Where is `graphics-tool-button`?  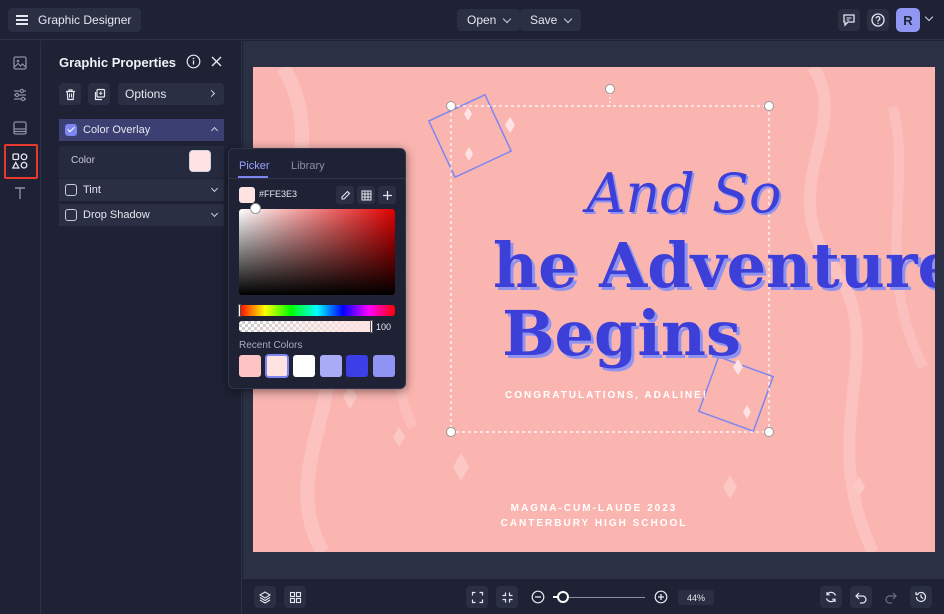
graphics-tool-button is located at coordinates (20, 161).